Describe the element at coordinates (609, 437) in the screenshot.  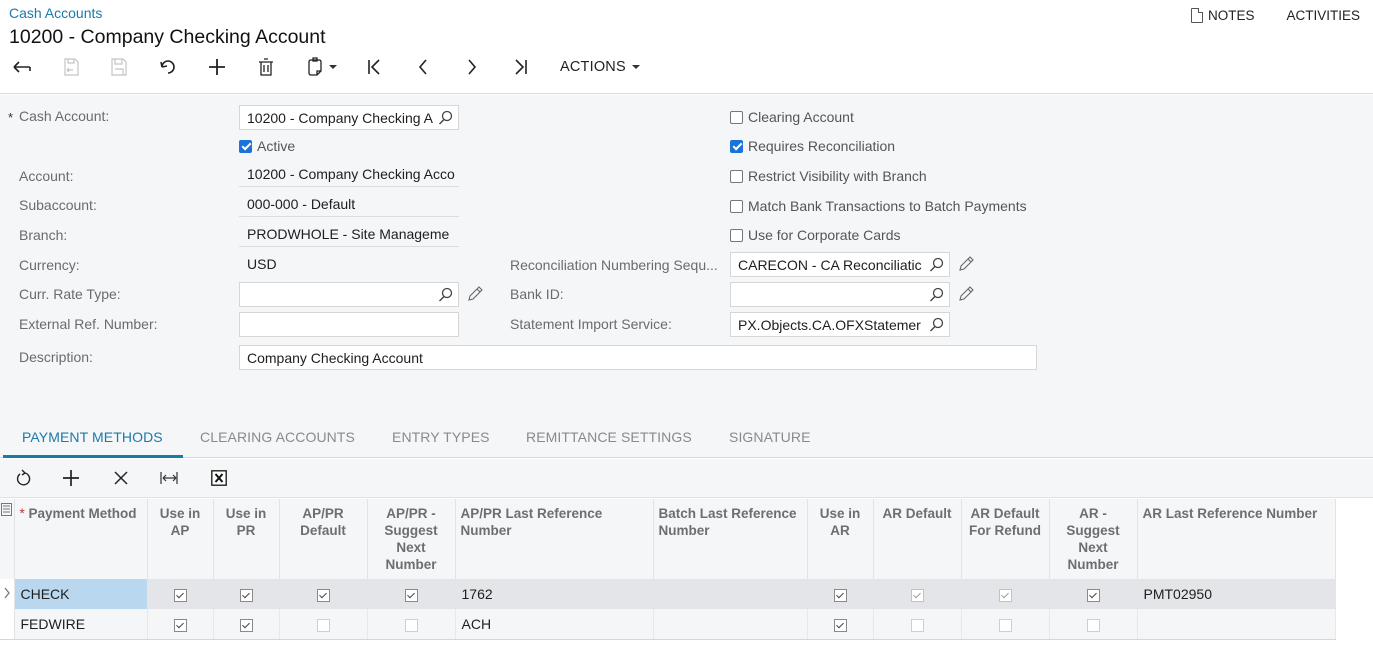
I see `tab-remittance-settings: REMITTANCE SETTINGS` at that location.